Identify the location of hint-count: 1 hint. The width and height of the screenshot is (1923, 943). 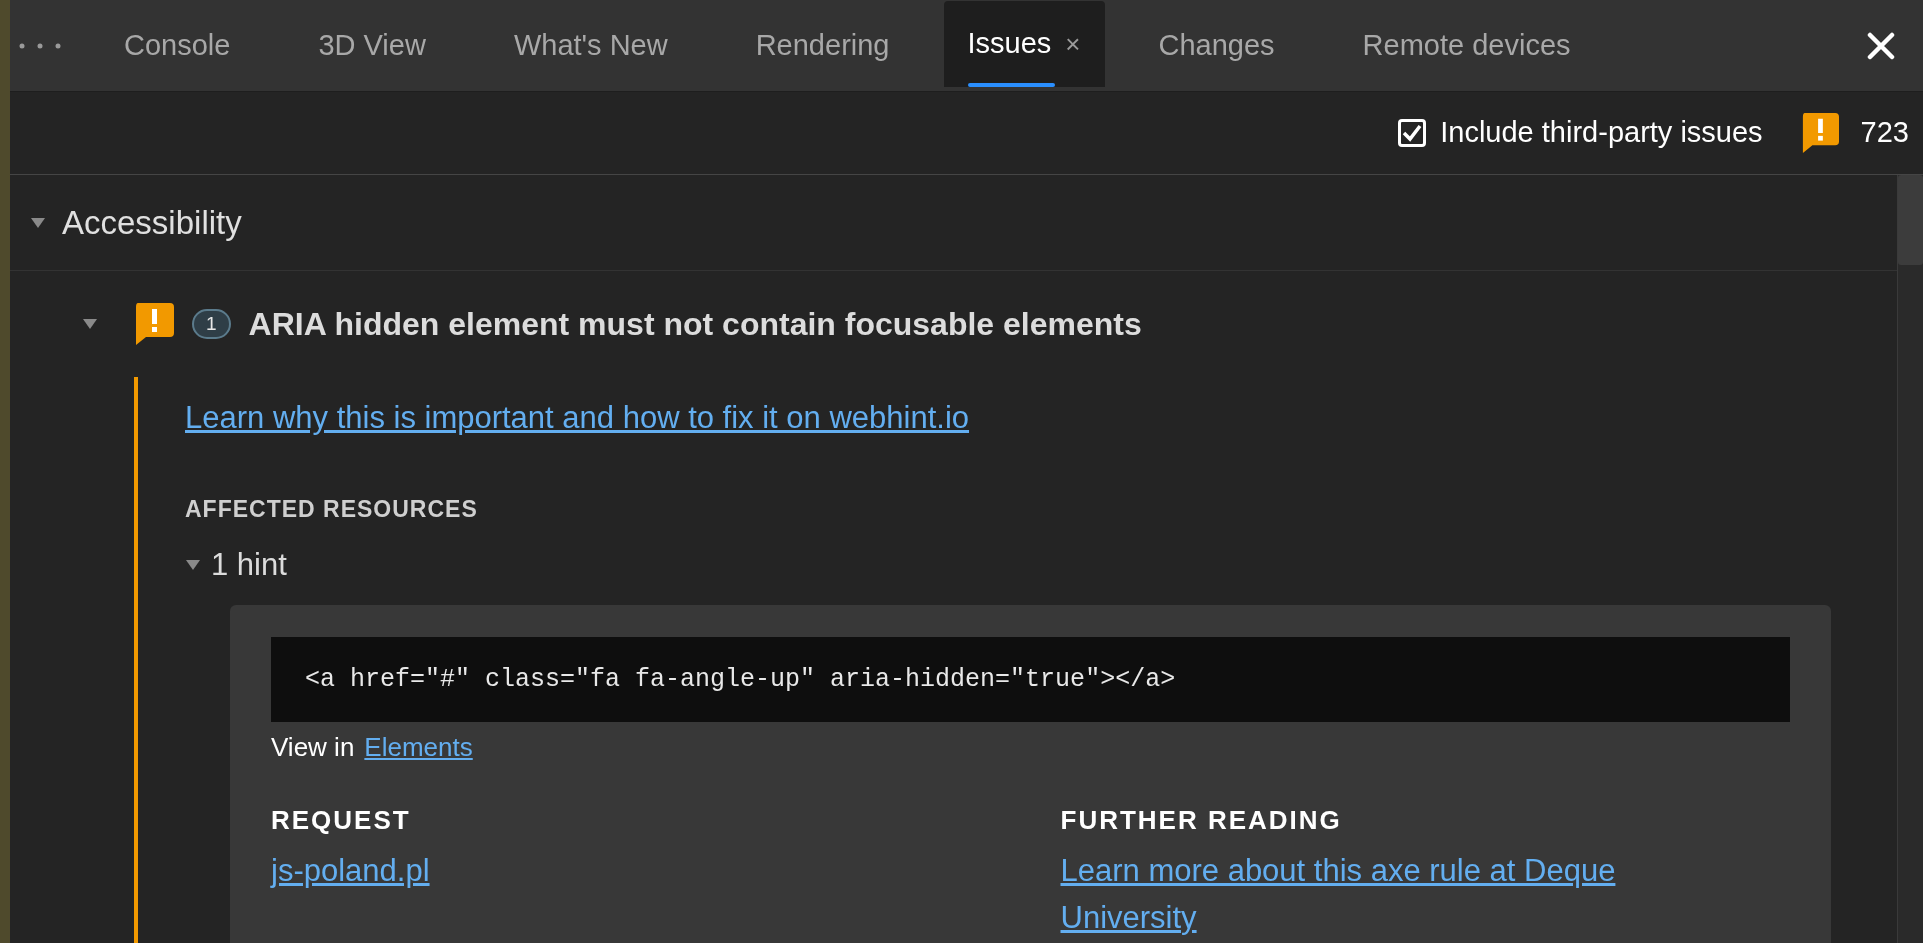
(249, 565).